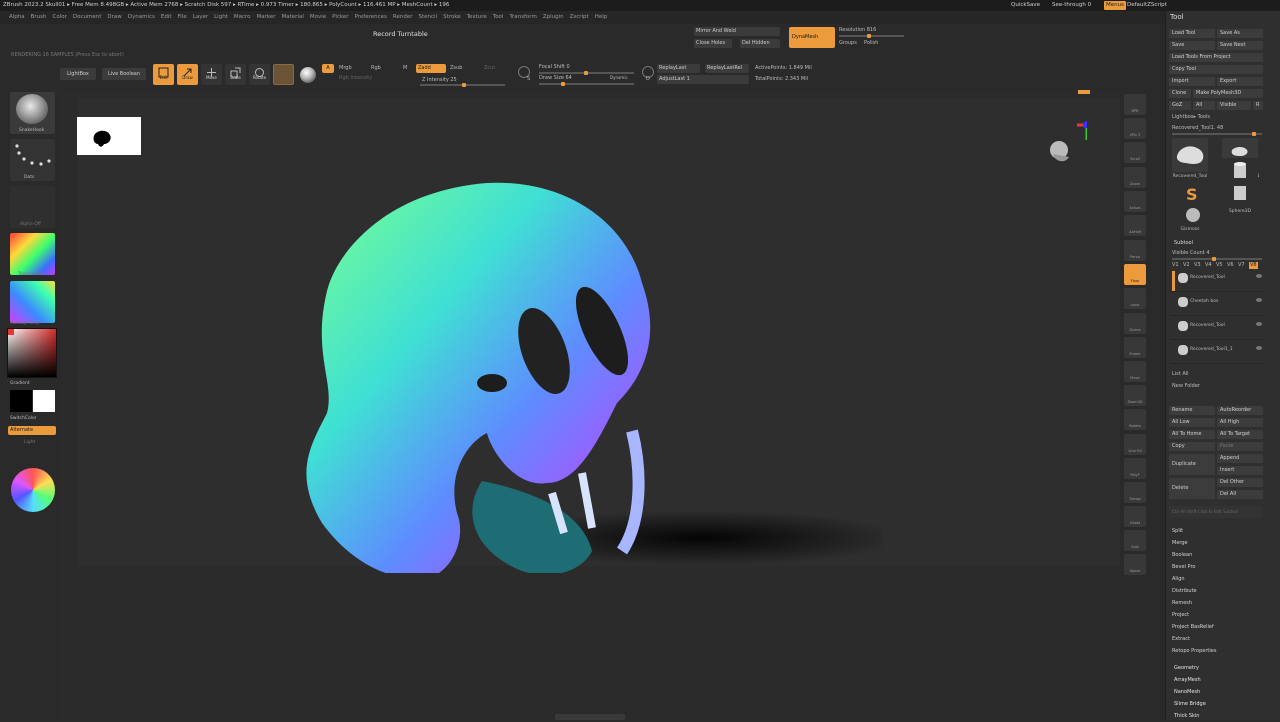 This screenshot has width=1280, height=722. What do you see at coordinates (1190, 704) in the screenshot?
I see `section-slime-bridge: Slime Bridge` at bounding box center [1190, 704].